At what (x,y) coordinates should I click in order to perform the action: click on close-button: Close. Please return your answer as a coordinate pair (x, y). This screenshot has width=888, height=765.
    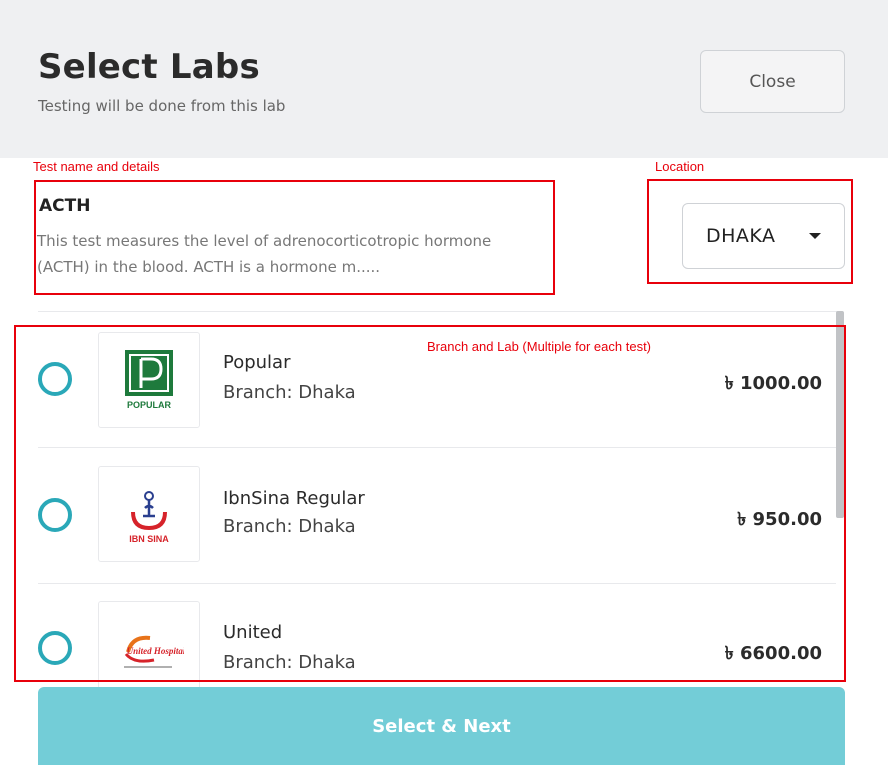
    Looking at the image, I should click on (772, 81).